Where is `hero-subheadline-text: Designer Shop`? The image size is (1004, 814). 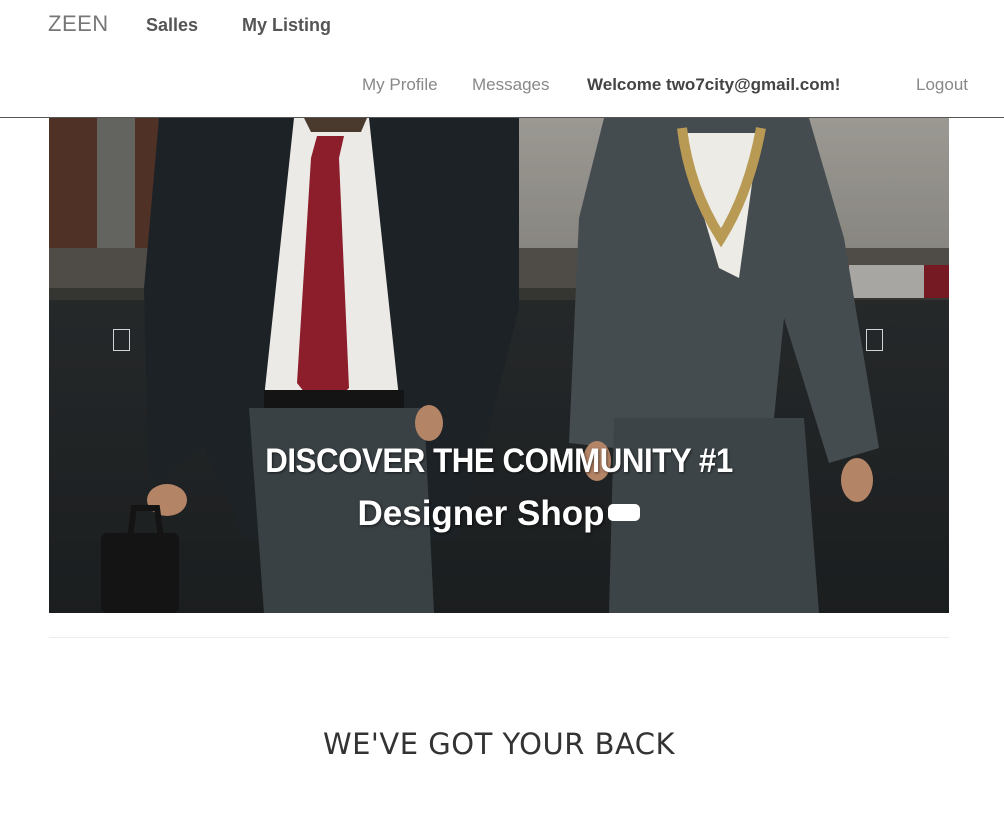 hero-subheadline-text: Designer Shop is located at coordinates (481, 513).